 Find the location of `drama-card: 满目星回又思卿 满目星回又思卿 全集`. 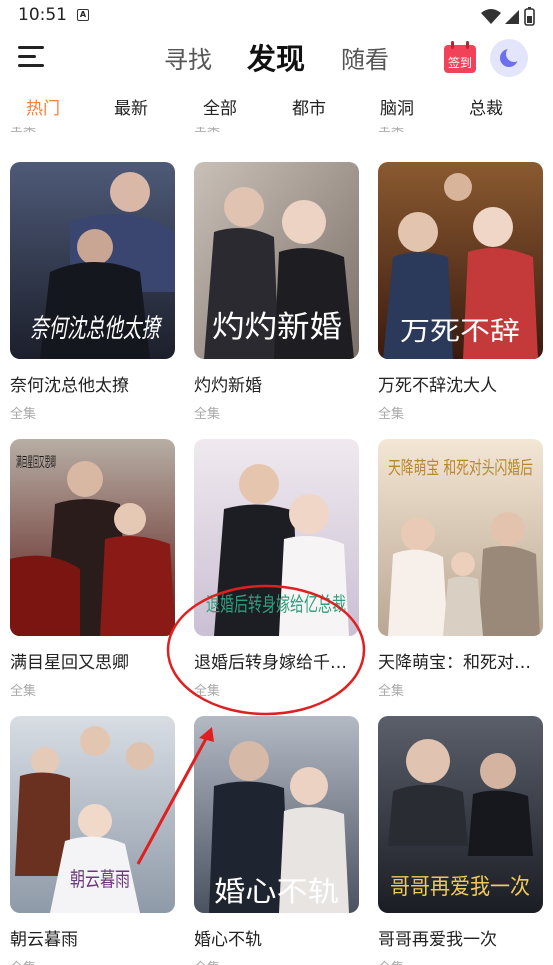

drama-card: 满目星回又思卿 满目星回又思卿 全集 is located at coordinates (92, 569).